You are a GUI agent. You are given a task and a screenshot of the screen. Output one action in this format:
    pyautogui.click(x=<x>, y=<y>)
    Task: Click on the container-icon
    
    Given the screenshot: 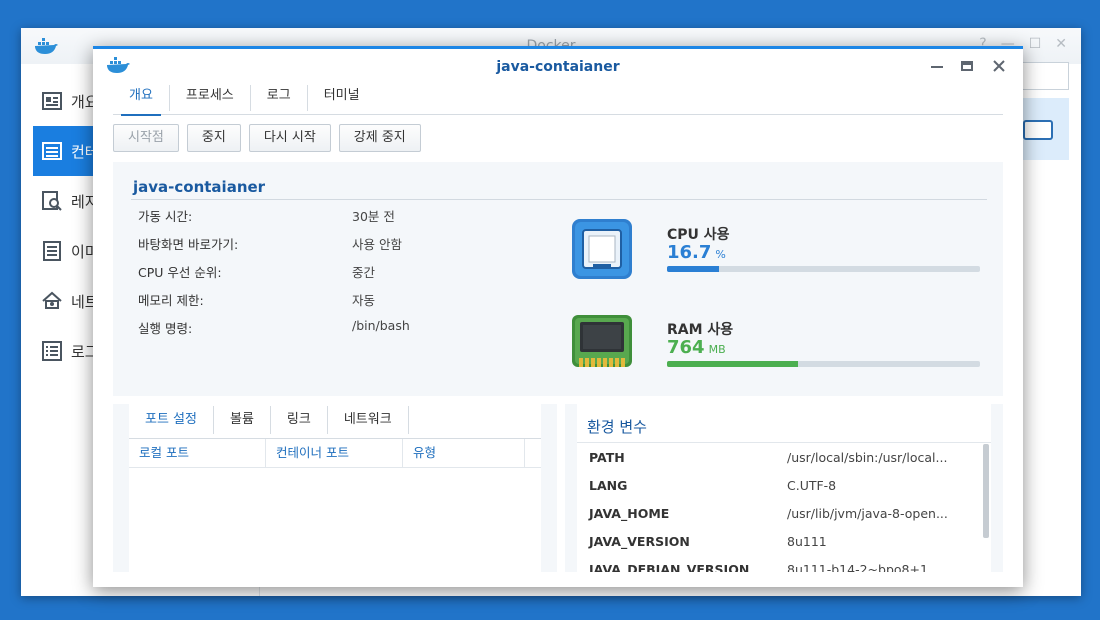 What is the action you would take?
    pyautogui.click(x=52, y=151)
    